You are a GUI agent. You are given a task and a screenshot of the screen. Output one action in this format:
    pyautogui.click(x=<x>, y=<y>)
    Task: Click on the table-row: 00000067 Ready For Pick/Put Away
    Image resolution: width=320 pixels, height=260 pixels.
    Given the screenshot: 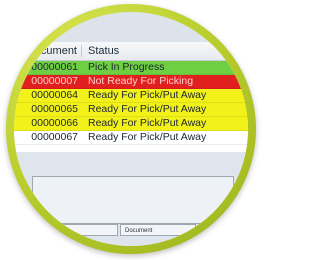 What is the action you would take?
    pyautogui.click(x=131, y=138)
    